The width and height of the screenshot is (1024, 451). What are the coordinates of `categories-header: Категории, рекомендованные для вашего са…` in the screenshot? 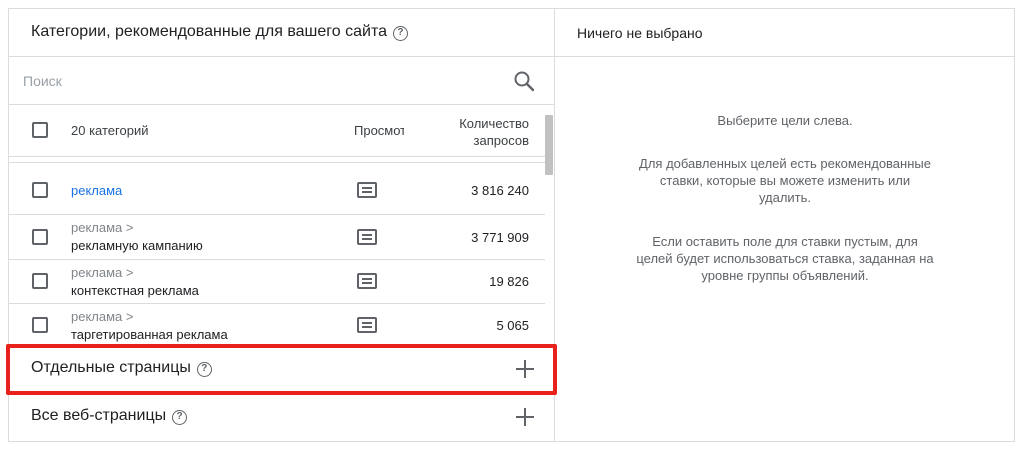 It's located at (281, 33).